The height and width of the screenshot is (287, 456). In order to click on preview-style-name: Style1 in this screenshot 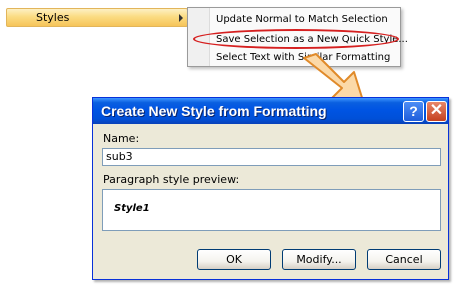, I will do `click(132, 208)`.